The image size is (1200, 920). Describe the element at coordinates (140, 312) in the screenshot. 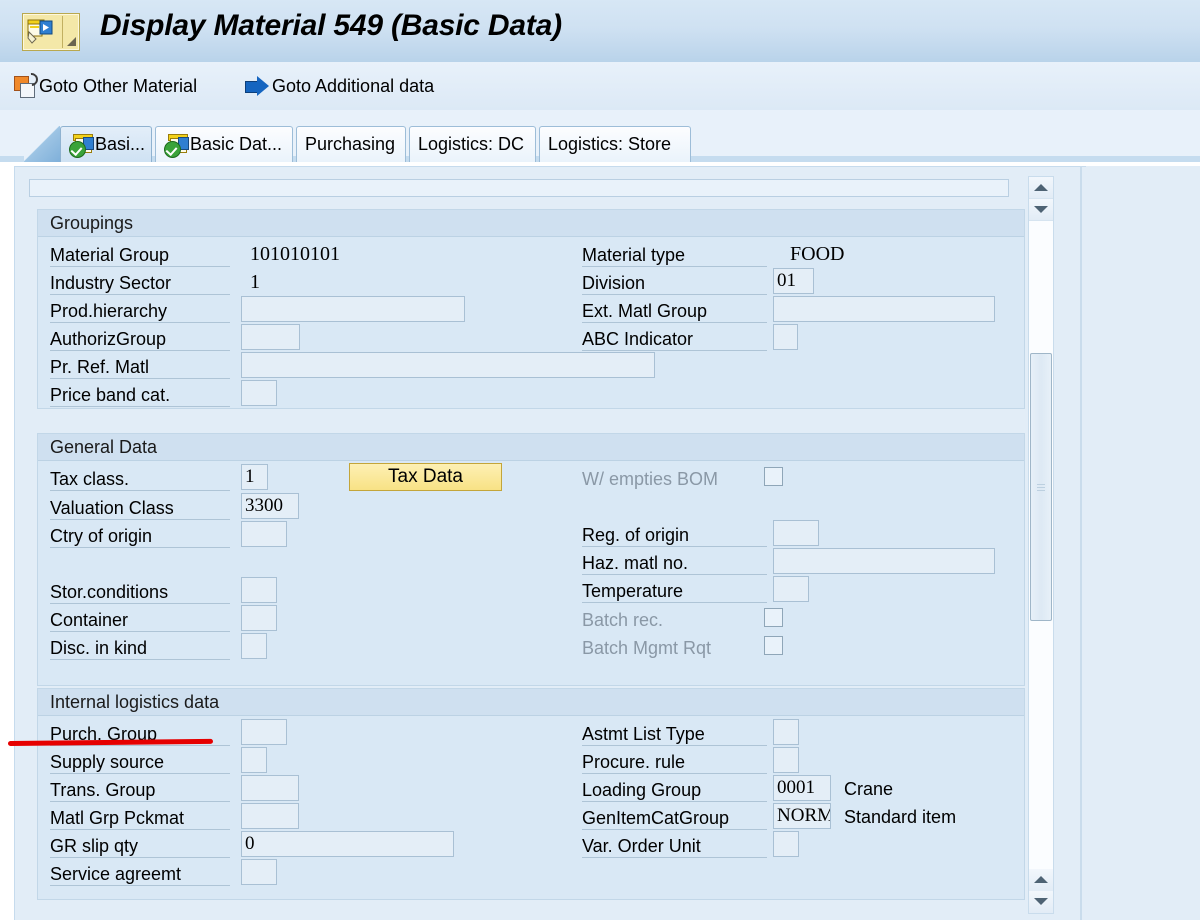

I see `label-prod-hierarchy: Prod.hierarchy` at that location.